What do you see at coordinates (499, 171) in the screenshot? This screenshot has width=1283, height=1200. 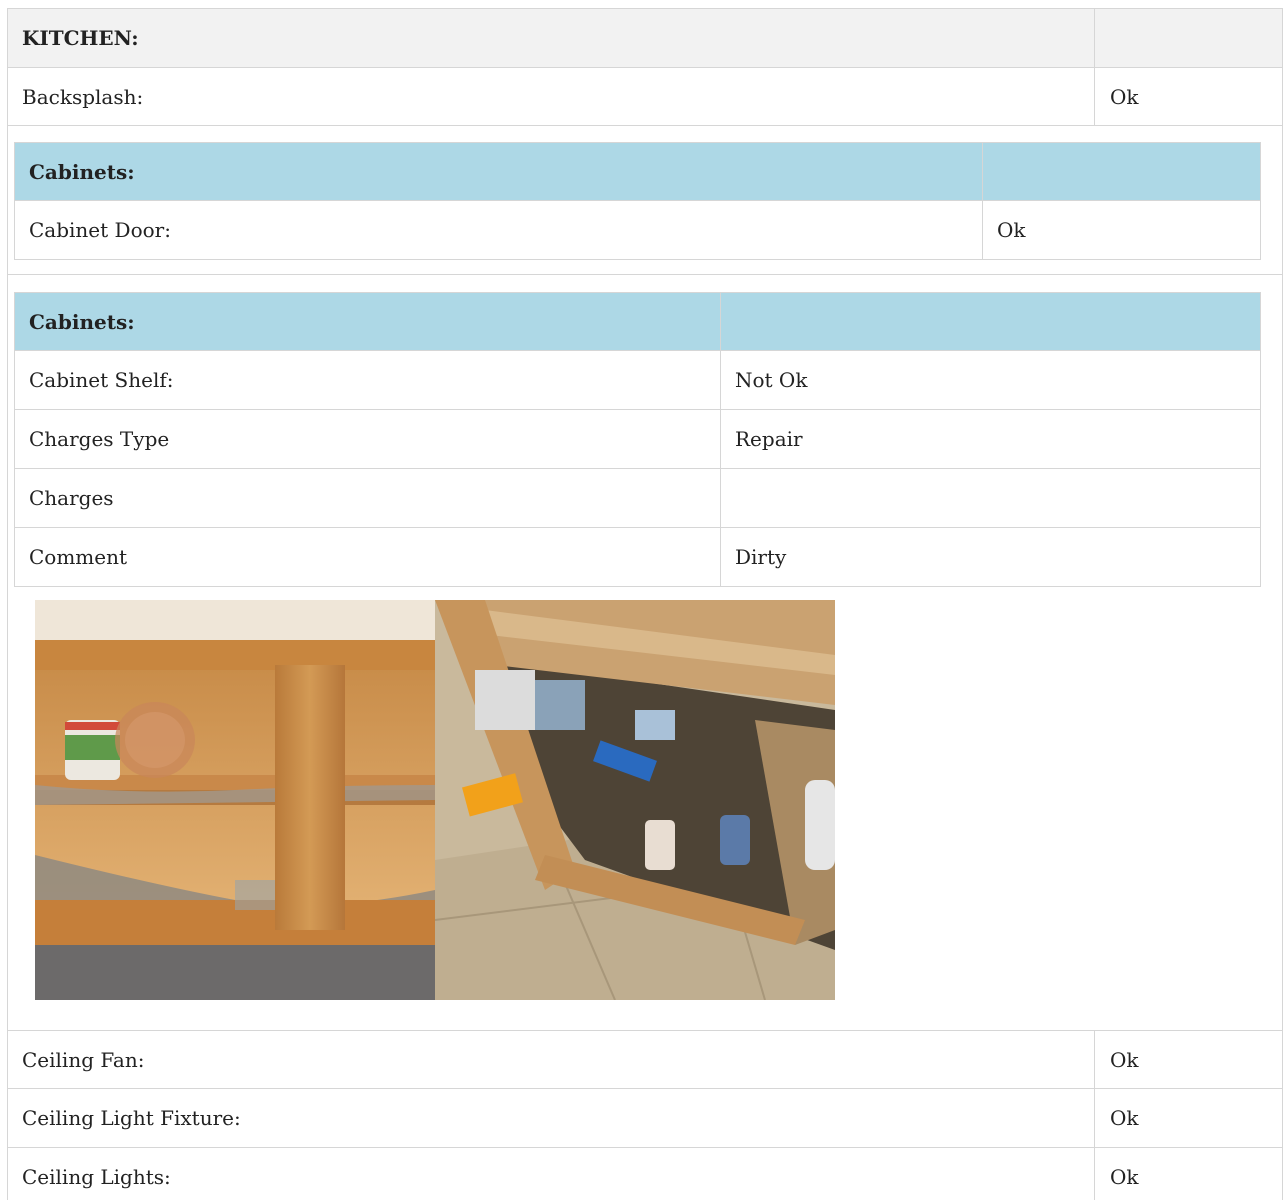 I see `cabinet-door-title: Cabinets:` at bounding box center [499, 171].